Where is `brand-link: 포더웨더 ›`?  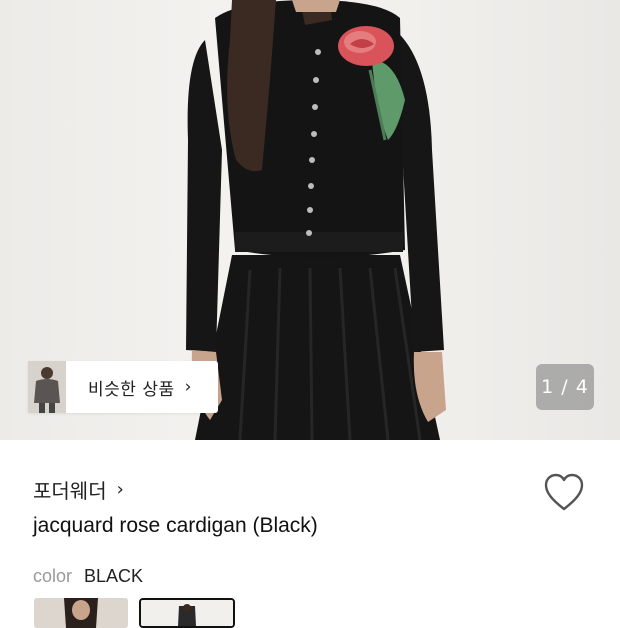 brand-link: 포더웨더 › is located at coordinates (78, 489).